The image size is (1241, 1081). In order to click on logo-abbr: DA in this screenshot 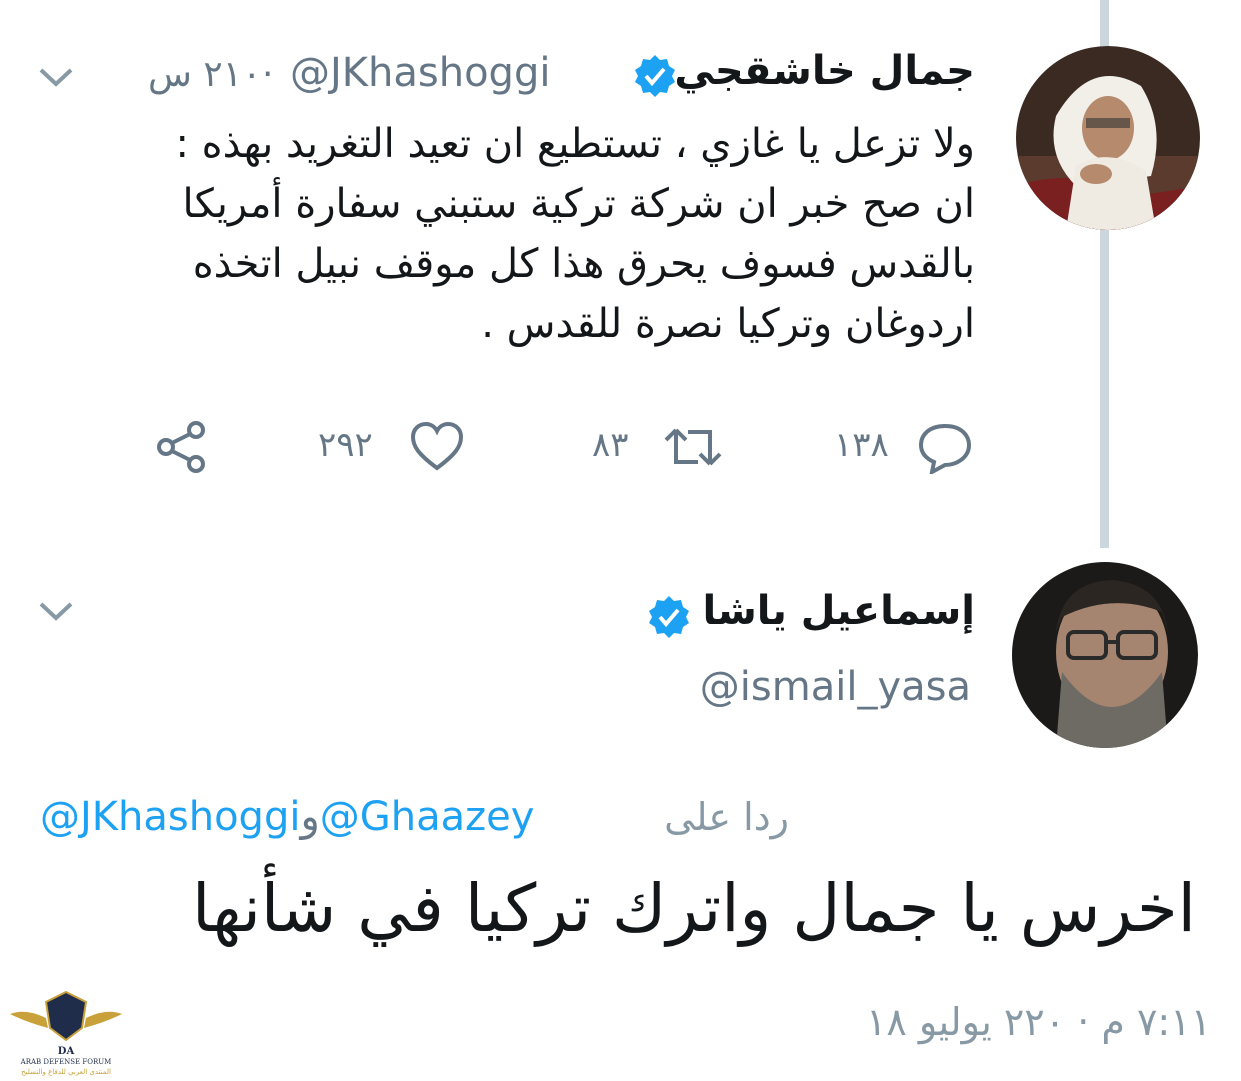, I will do `click(66, 1051)`.